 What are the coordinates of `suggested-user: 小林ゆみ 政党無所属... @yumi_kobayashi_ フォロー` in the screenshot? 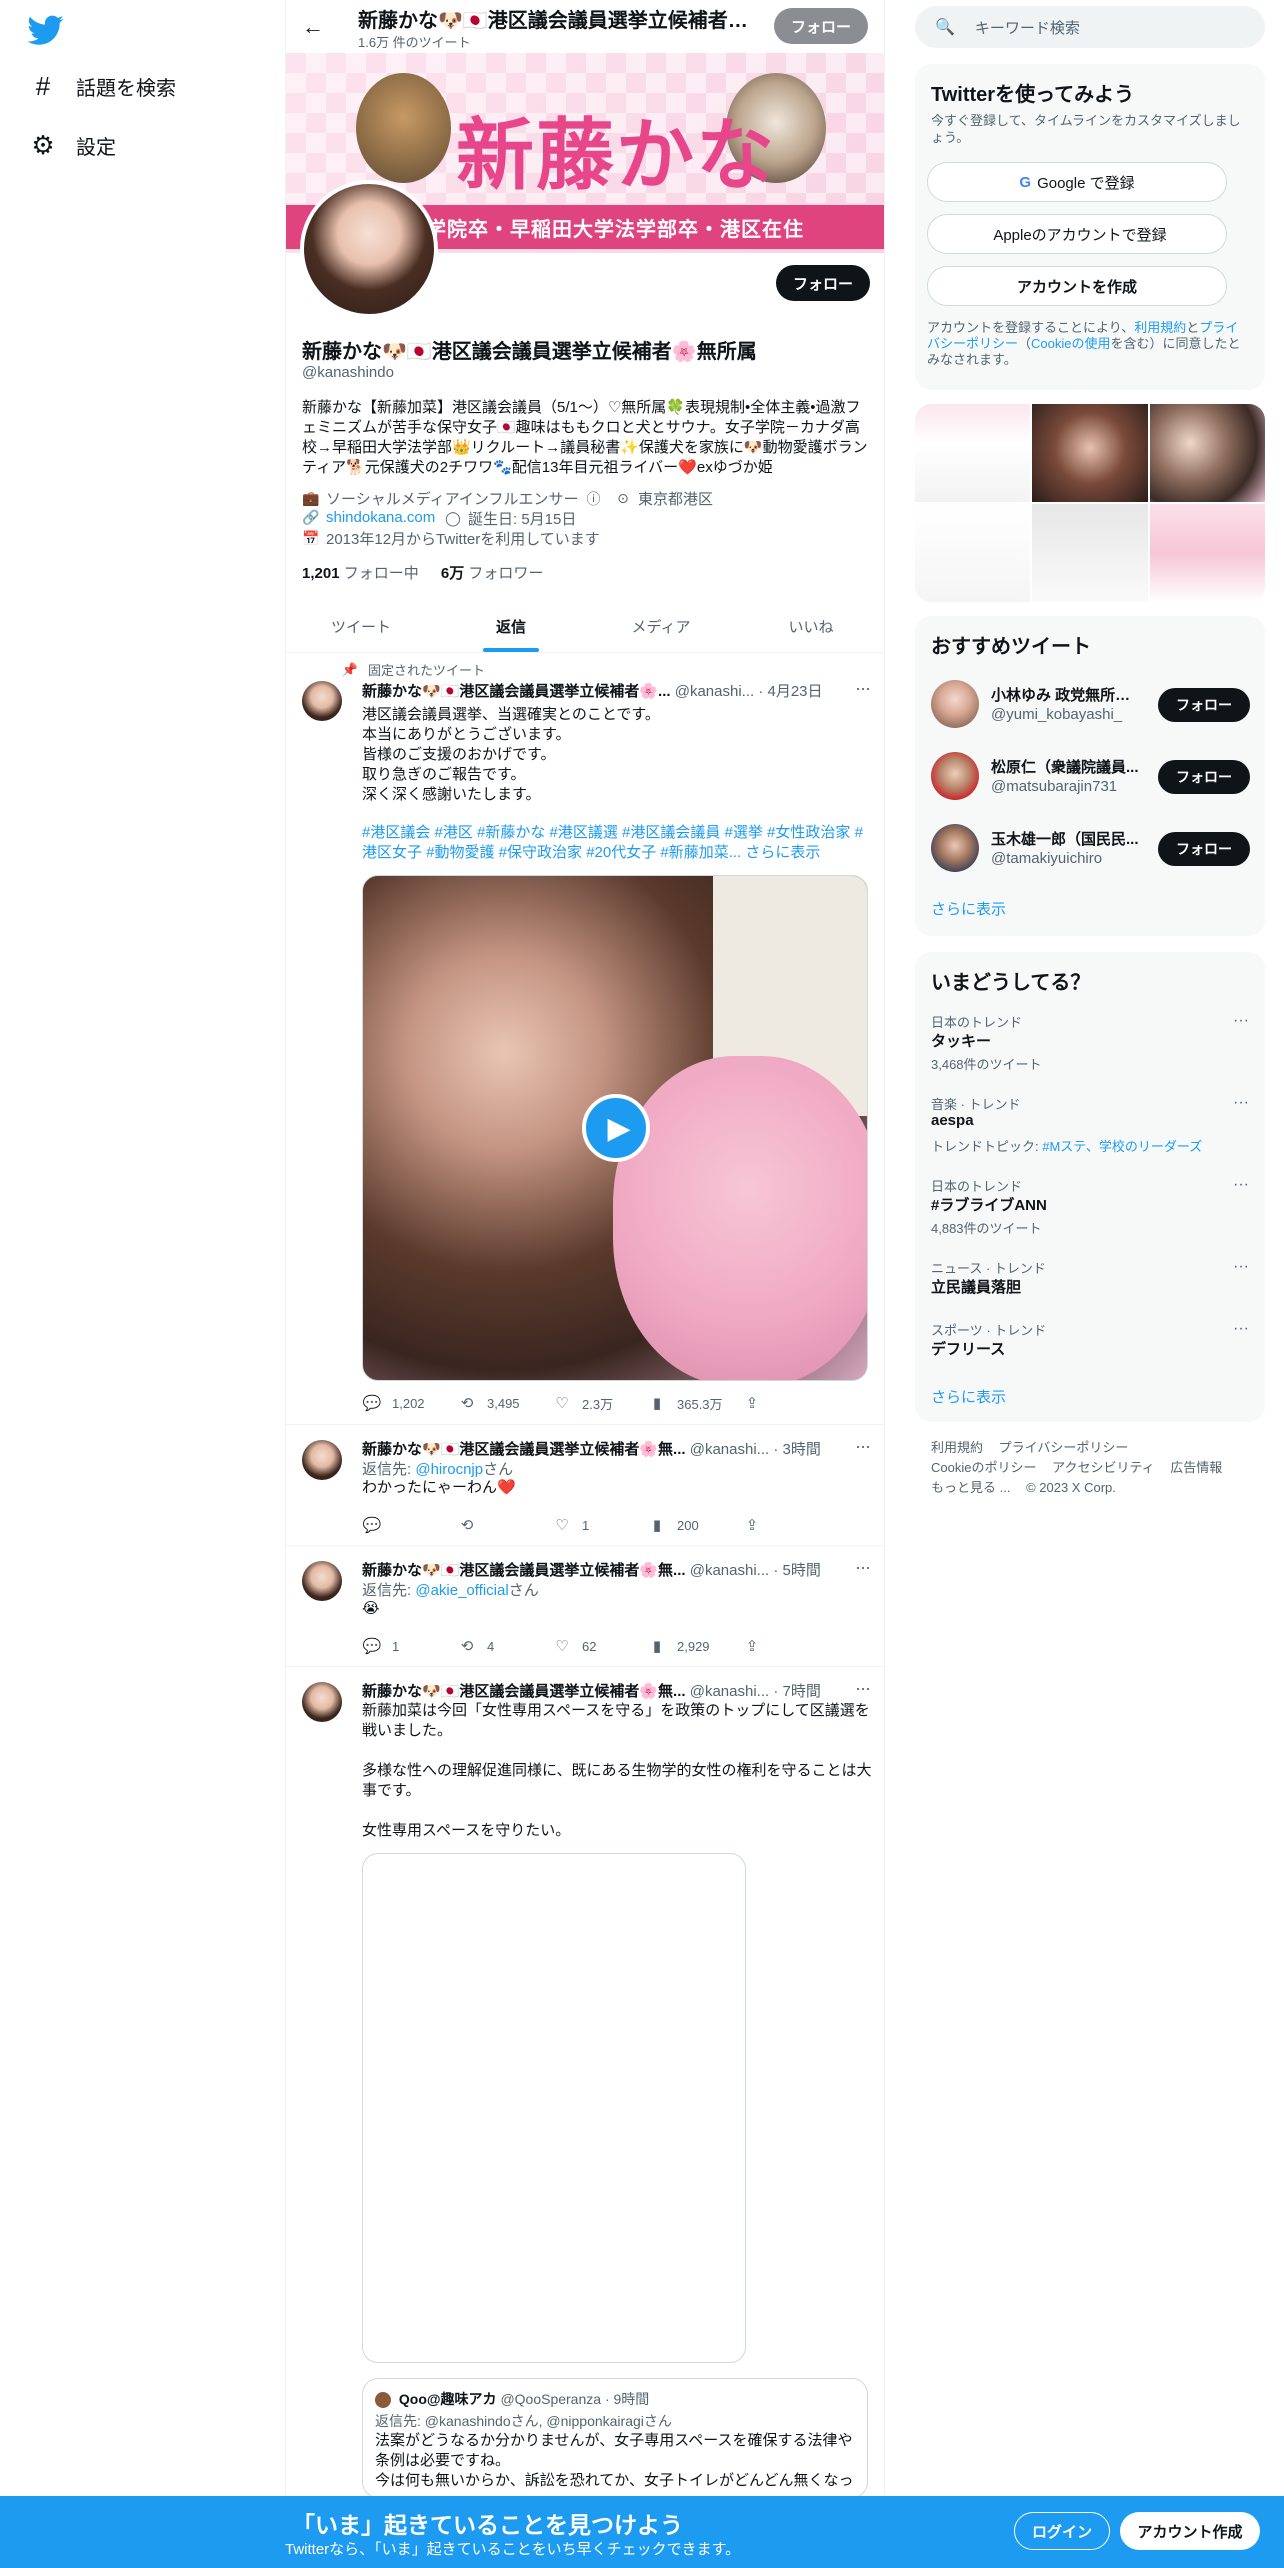 It's located at (1090, 704).